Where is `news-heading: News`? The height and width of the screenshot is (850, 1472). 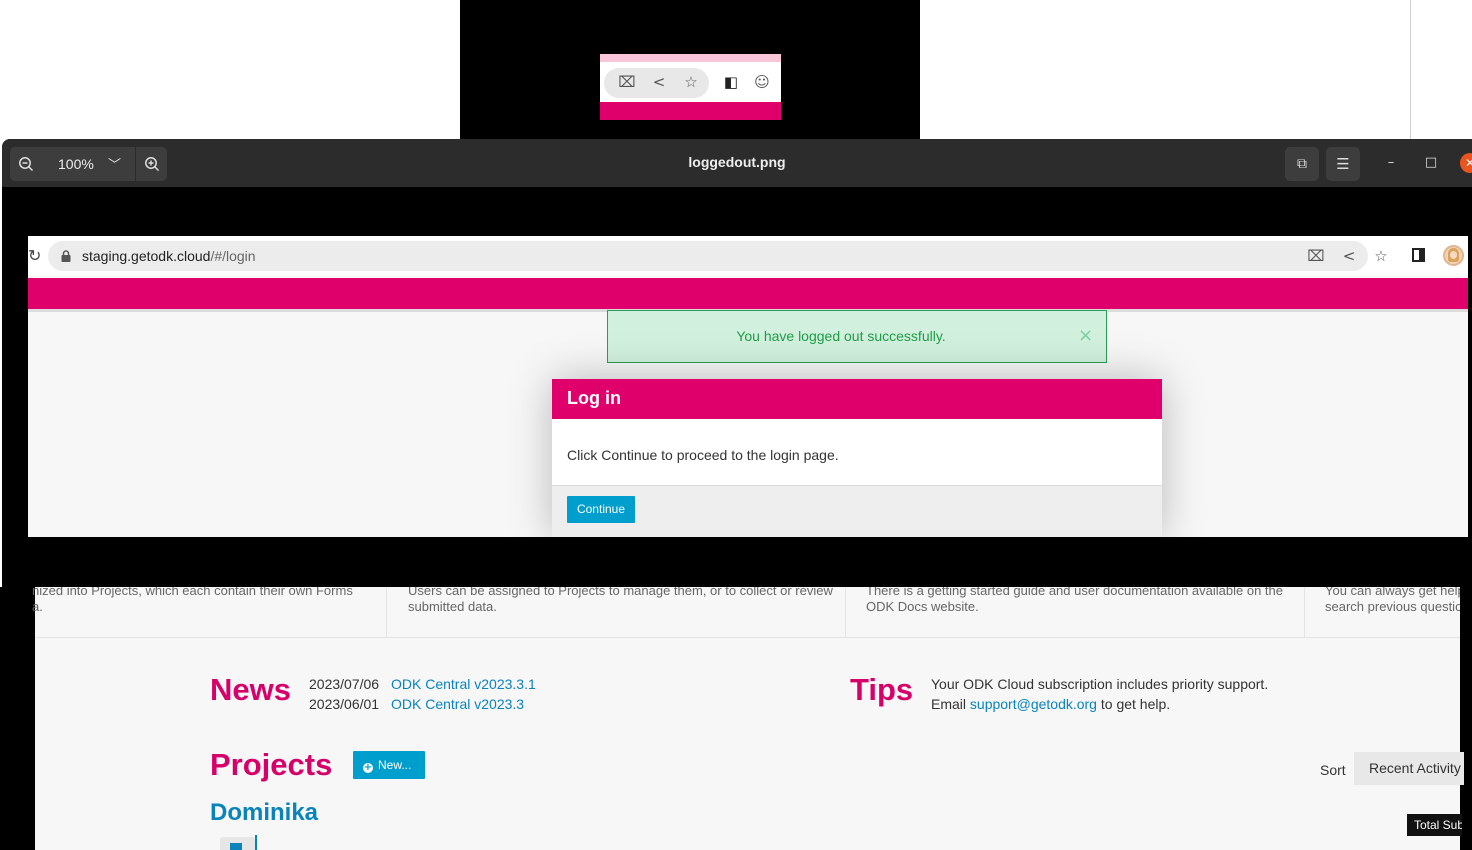 news-heading: News is located at coordinates (250, 689).